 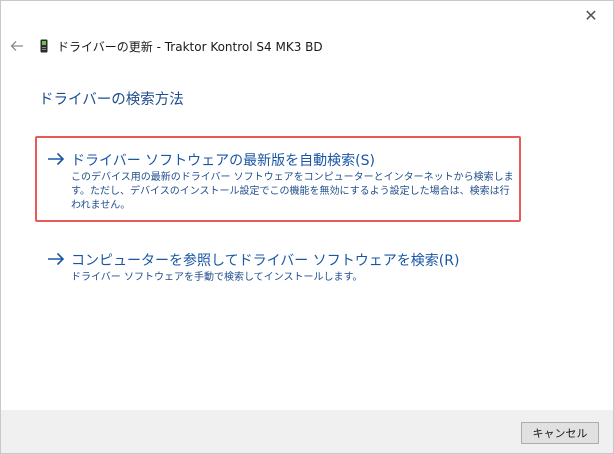 I want to click on back-button, so click(x=17, y=46).